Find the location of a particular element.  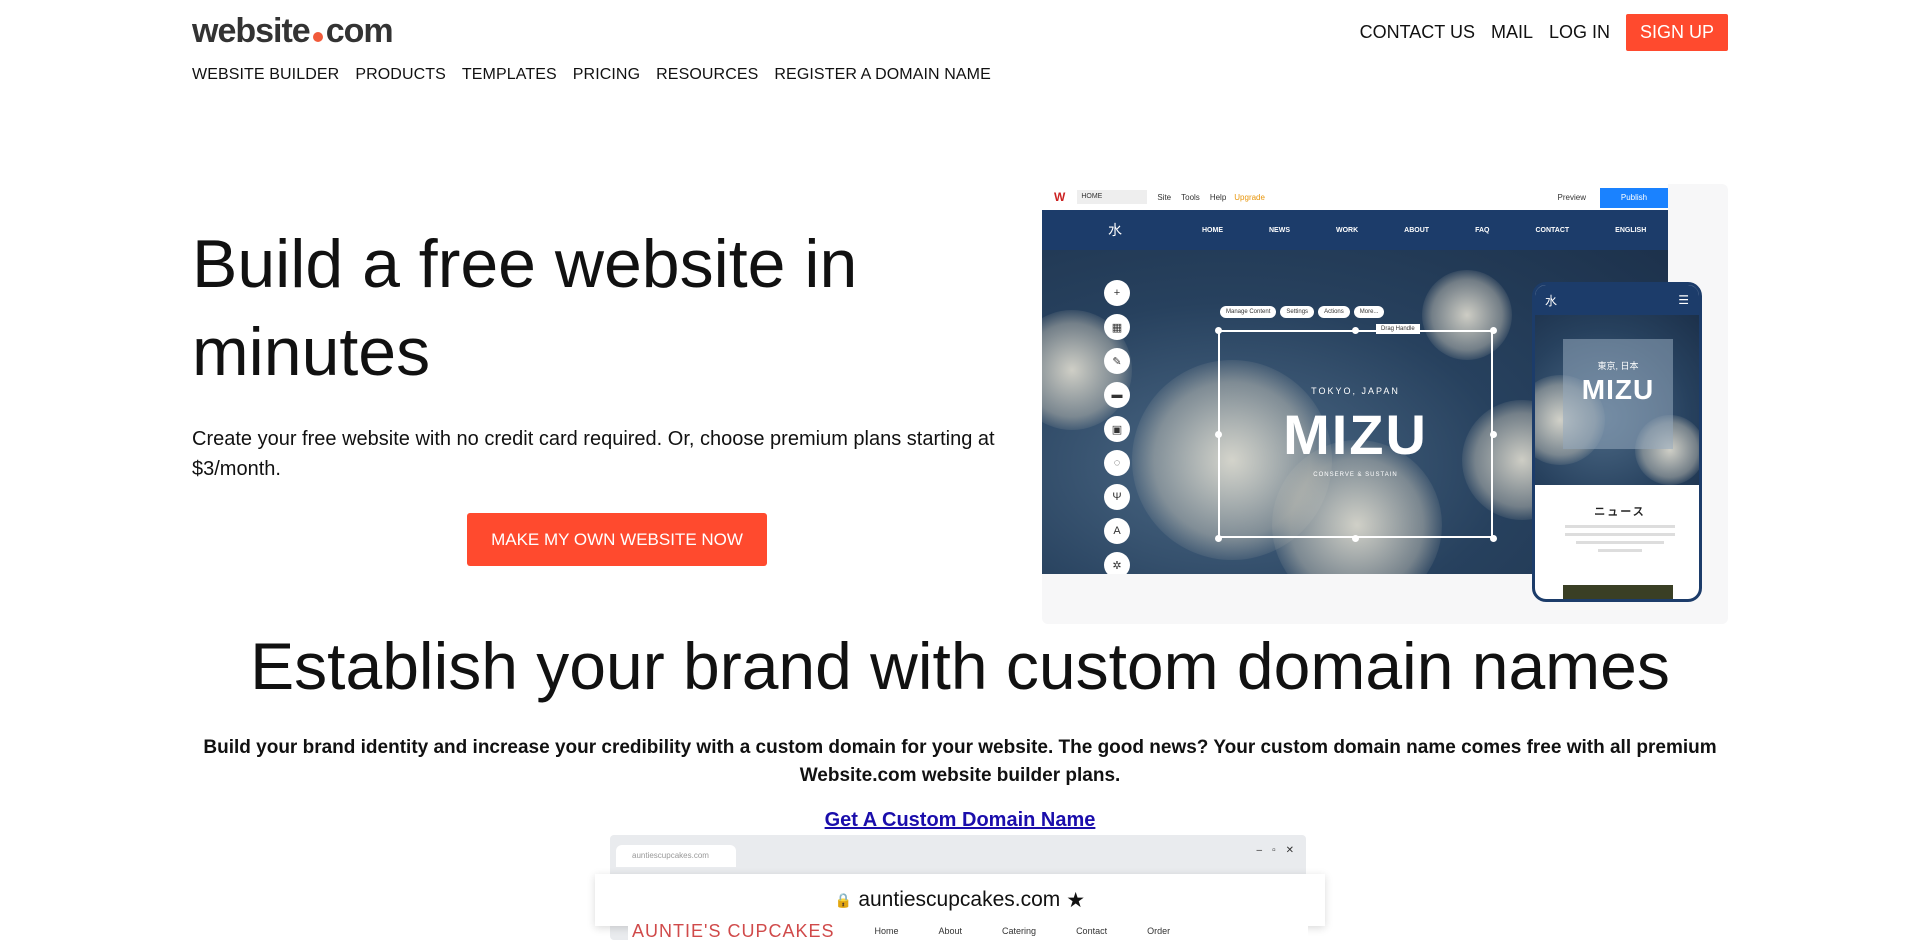

phone-image is located at coordinates (1618, 592).